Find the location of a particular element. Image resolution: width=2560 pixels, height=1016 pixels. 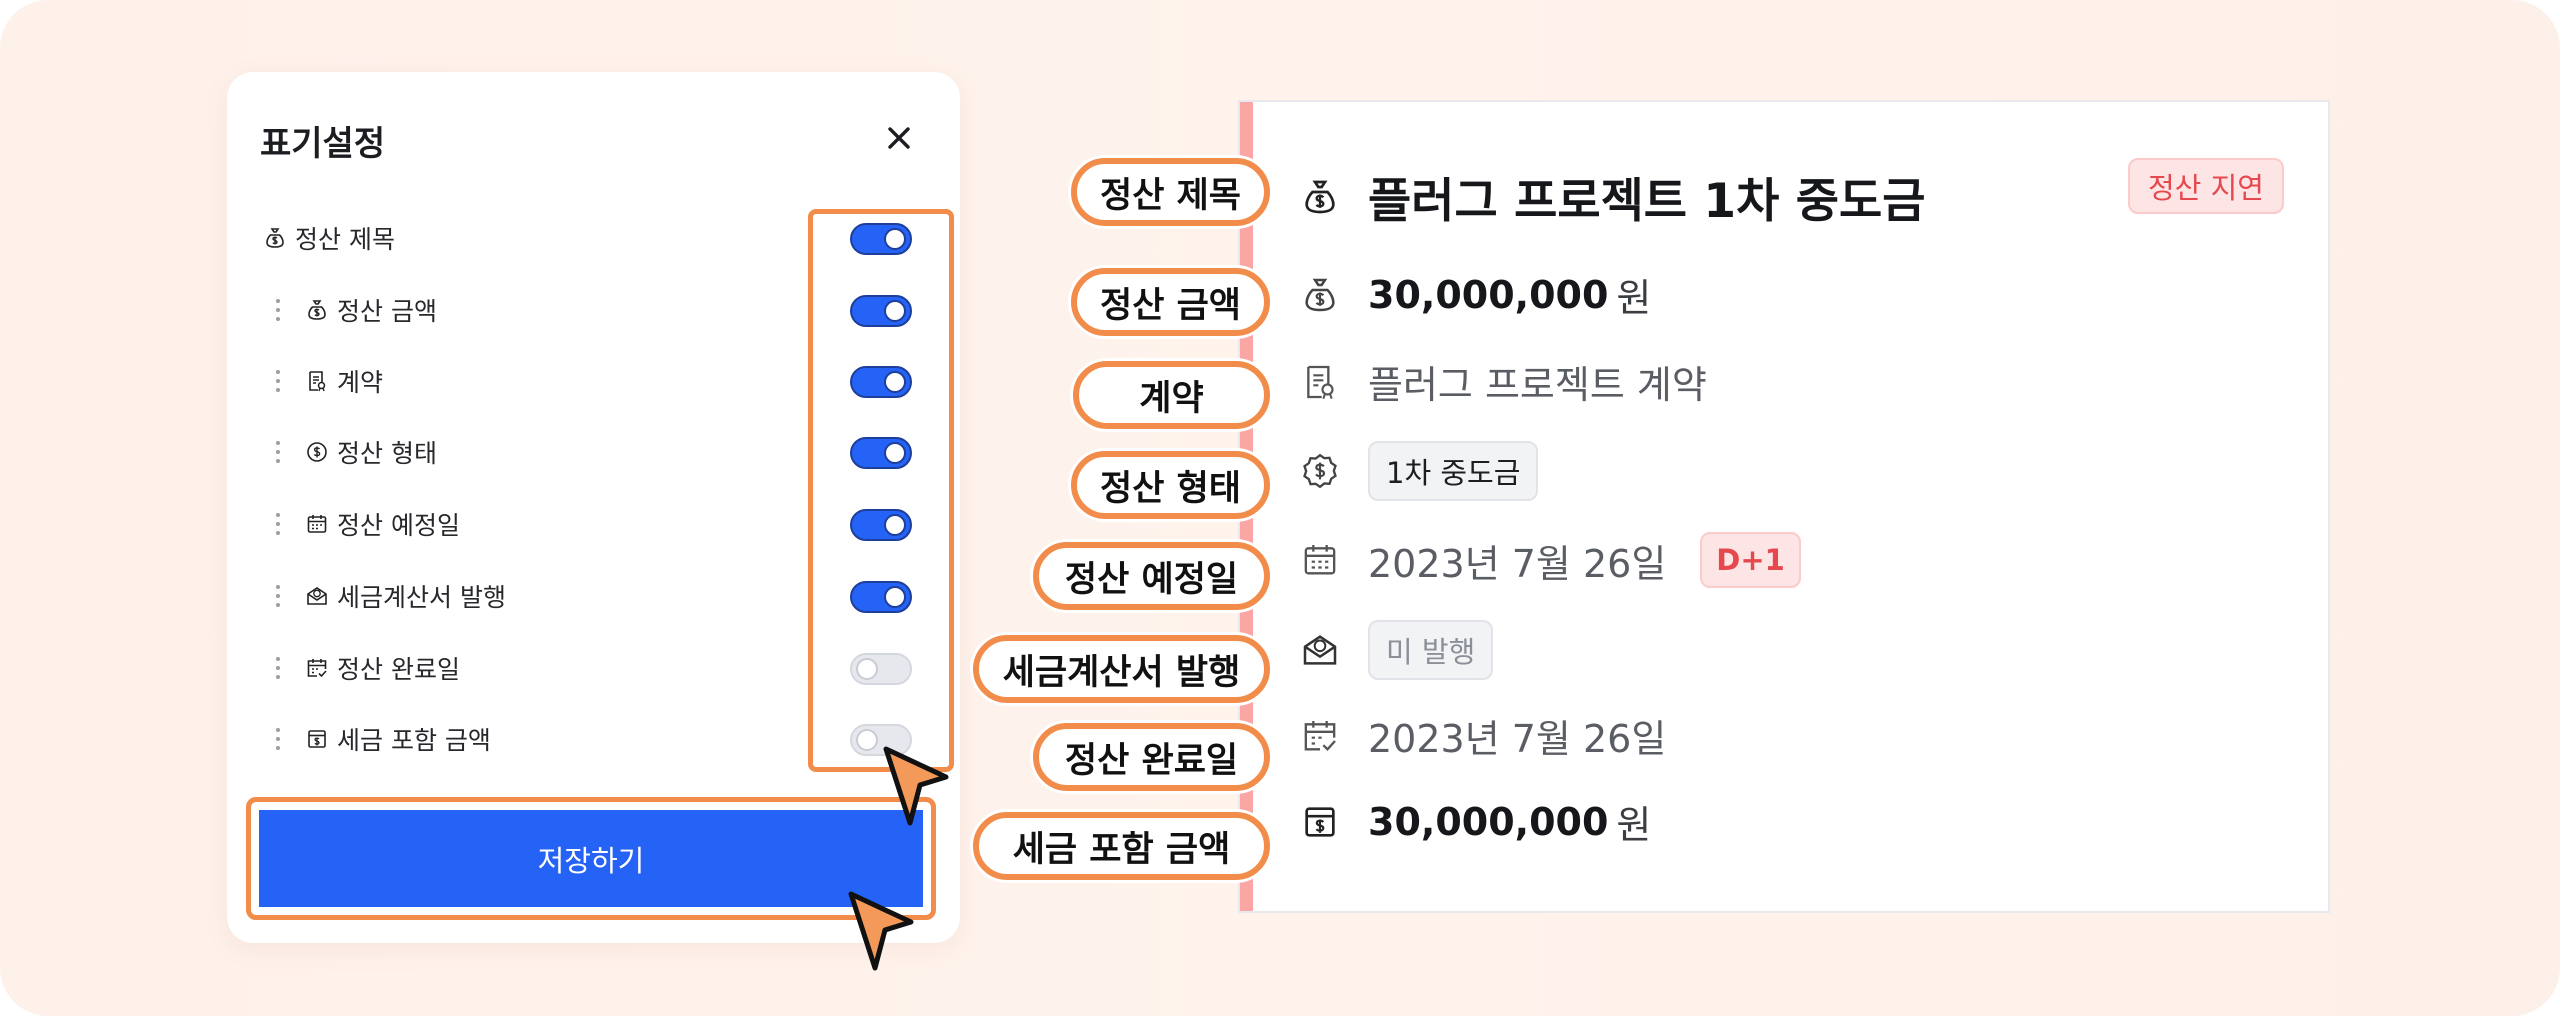

setting-row-completed-date: 정산 완료일 is located at coordinates (438, 668).